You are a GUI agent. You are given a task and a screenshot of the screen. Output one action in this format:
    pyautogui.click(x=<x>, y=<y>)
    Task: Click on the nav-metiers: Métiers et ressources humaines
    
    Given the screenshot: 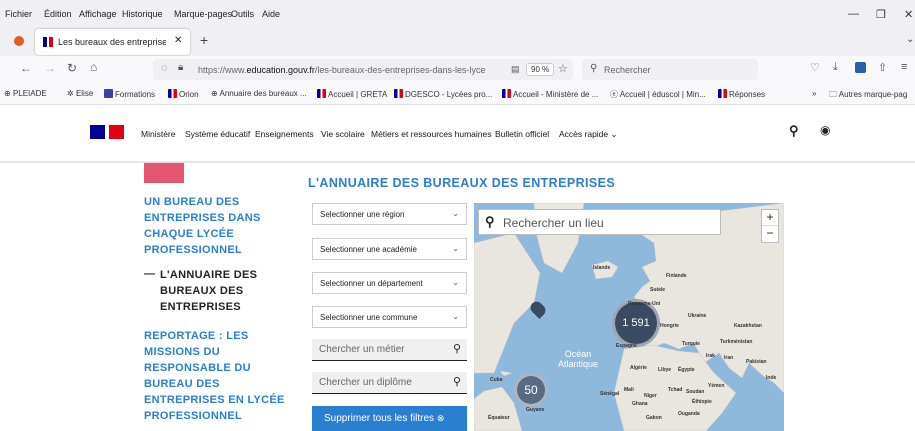 What is the action you would take?
    pyautogui.click(x=431, y=134)
    